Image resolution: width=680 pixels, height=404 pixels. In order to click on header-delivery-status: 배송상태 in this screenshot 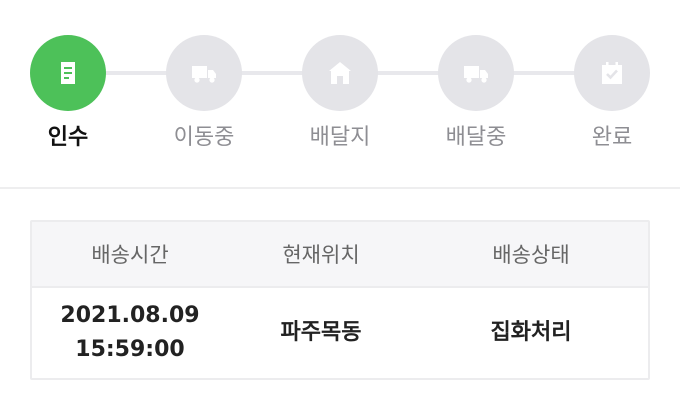, I will do `click(531, 255)`.